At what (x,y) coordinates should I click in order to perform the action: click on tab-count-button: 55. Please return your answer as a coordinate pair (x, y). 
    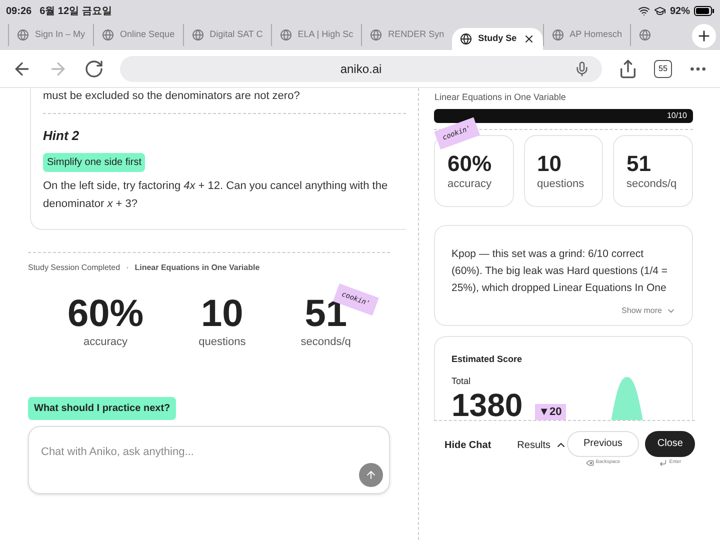
    Looking at the image, I should click on (663, 69).